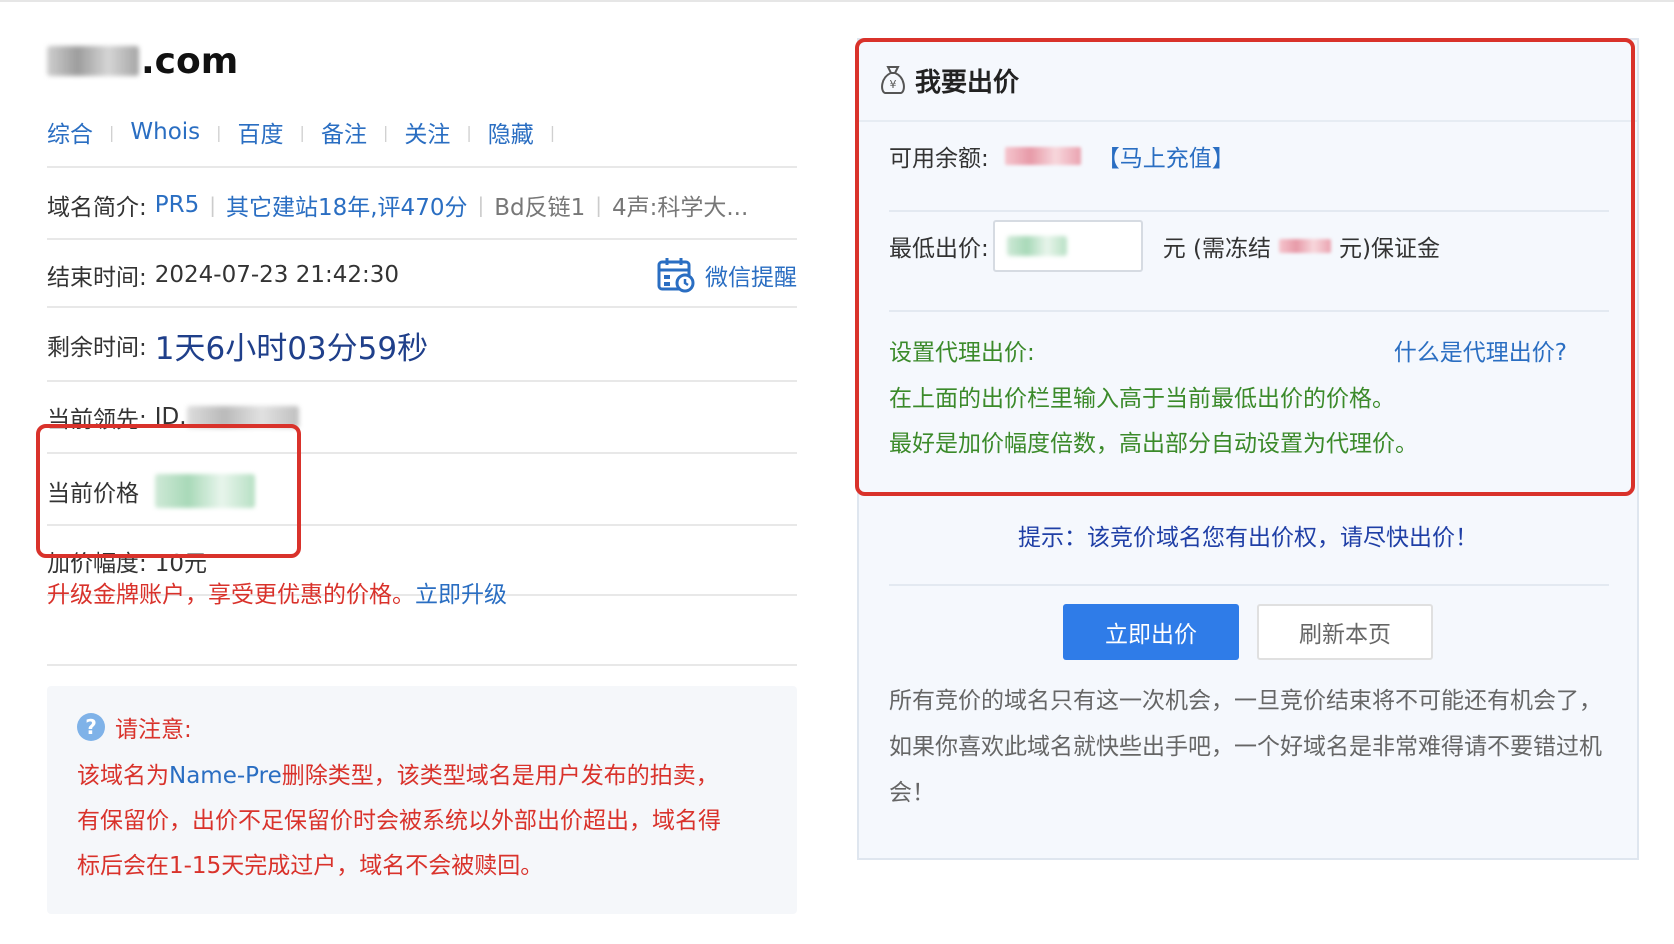 This screenshot has width=1674, height=944. Describe the element at coordinates (1345, 632) in the screenshot. I see `refresh-button: 刷新本页` at that location.